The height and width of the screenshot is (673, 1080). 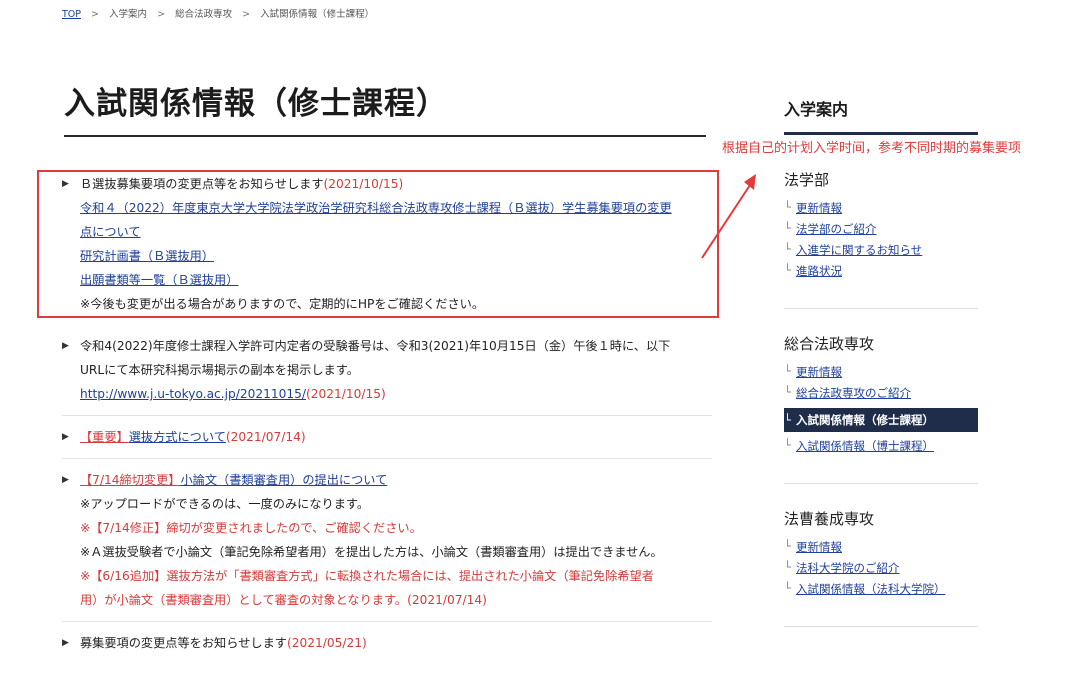 What do you see at coordinates (256, 104) in the screenshot?
I see `page-title: 入試関係情報（修士課程）` at bounding box center [256, 104].